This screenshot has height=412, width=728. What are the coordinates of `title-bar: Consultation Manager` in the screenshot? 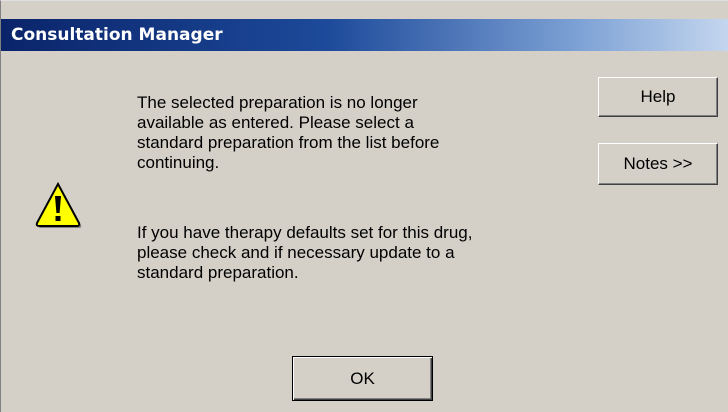 It's located at (364, 35).